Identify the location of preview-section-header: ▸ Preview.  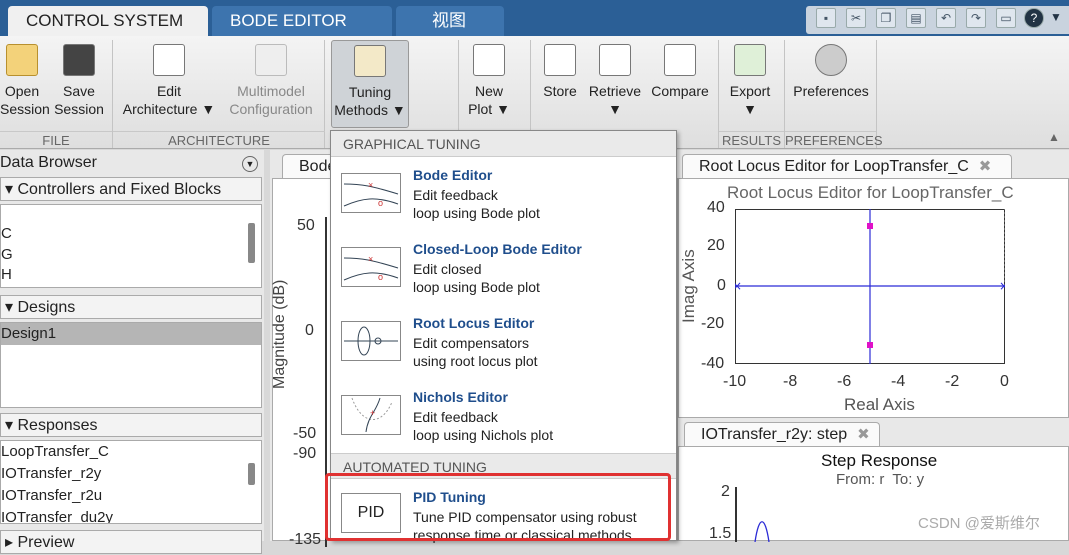
(131, 542).